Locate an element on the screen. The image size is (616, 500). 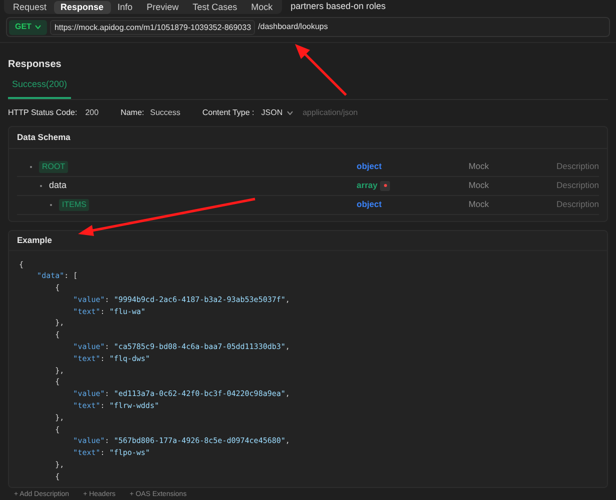
base-url: https://mock.apidog.com/m1/1051879-1039352-869033 is located at coordinates (153, 27).